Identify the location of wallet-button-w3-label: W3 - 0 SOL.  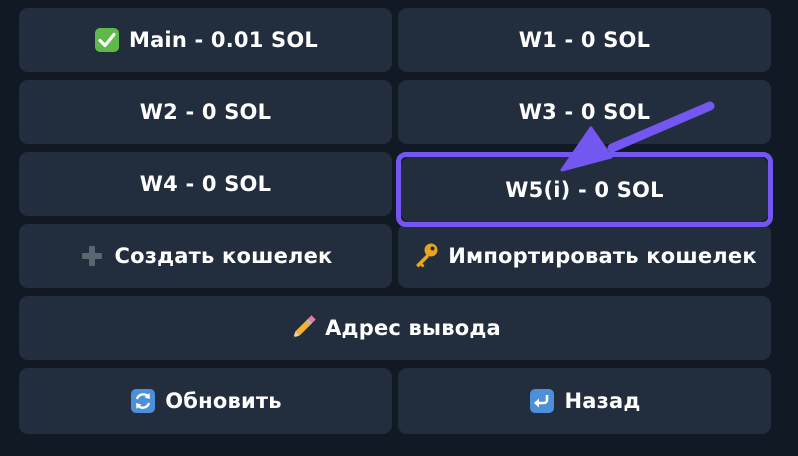
(584, 112).